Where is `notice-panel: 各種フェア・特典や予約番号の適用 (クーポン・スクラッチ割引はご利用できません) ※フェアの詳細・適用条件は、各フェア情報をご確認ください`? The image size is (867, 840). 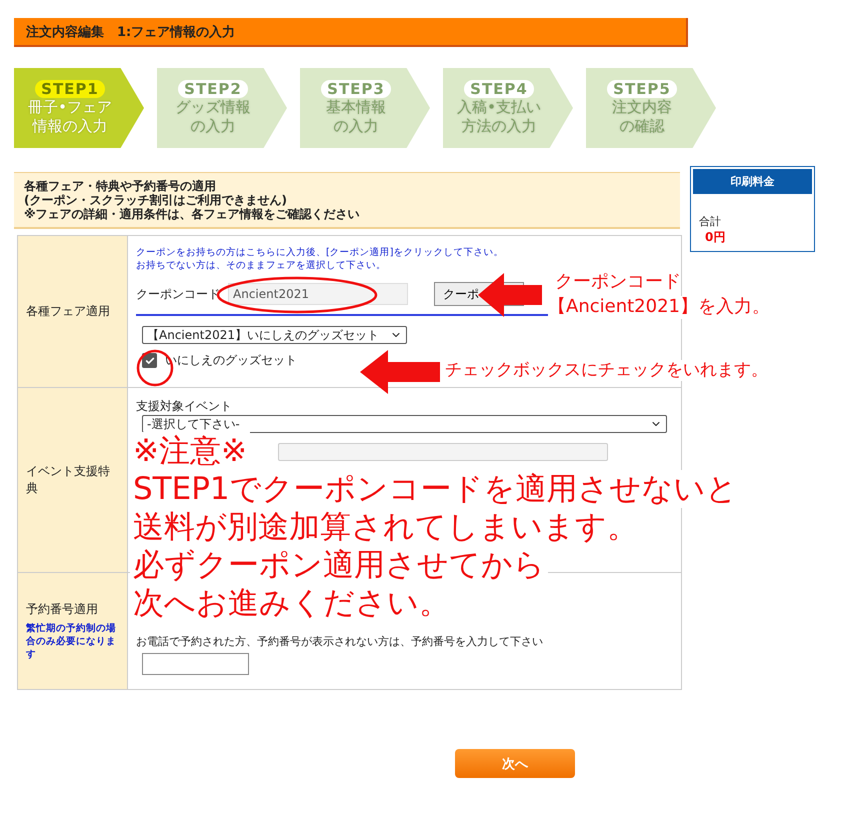 notice-panel: 各種フェア・特典や予約番号の適用 (クーポン・スクラッチ割引はご利用できません) ※フェアの詳細・適用条件は、各フェア情報をご確認ください is located at coordinates (347, 200).